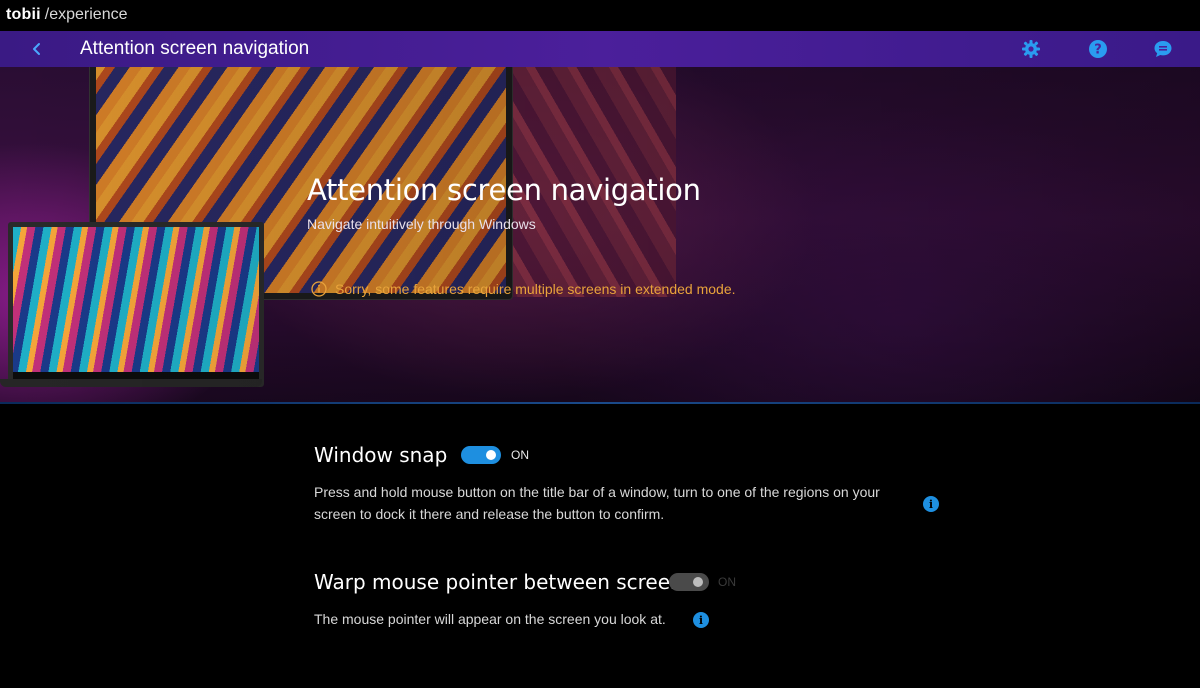  I want to click on brand-logo: tobii, so click(23, 14).